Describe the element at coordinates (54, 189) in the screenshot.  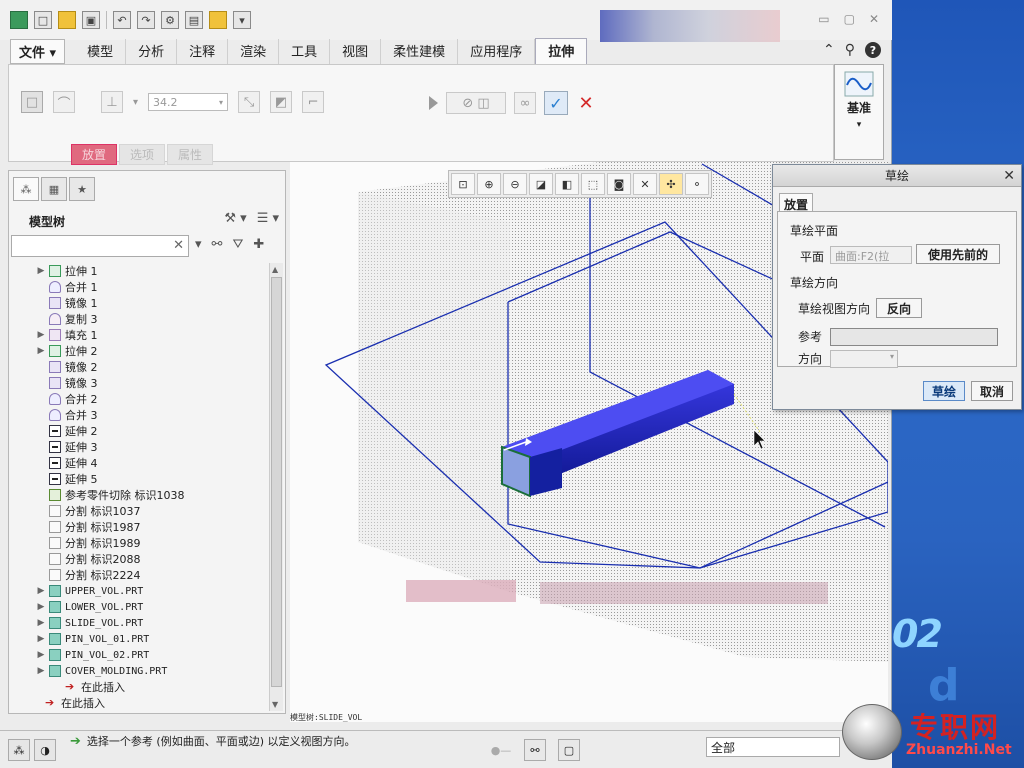
I see `folder-browser-tab-icon: ▦` at that location.